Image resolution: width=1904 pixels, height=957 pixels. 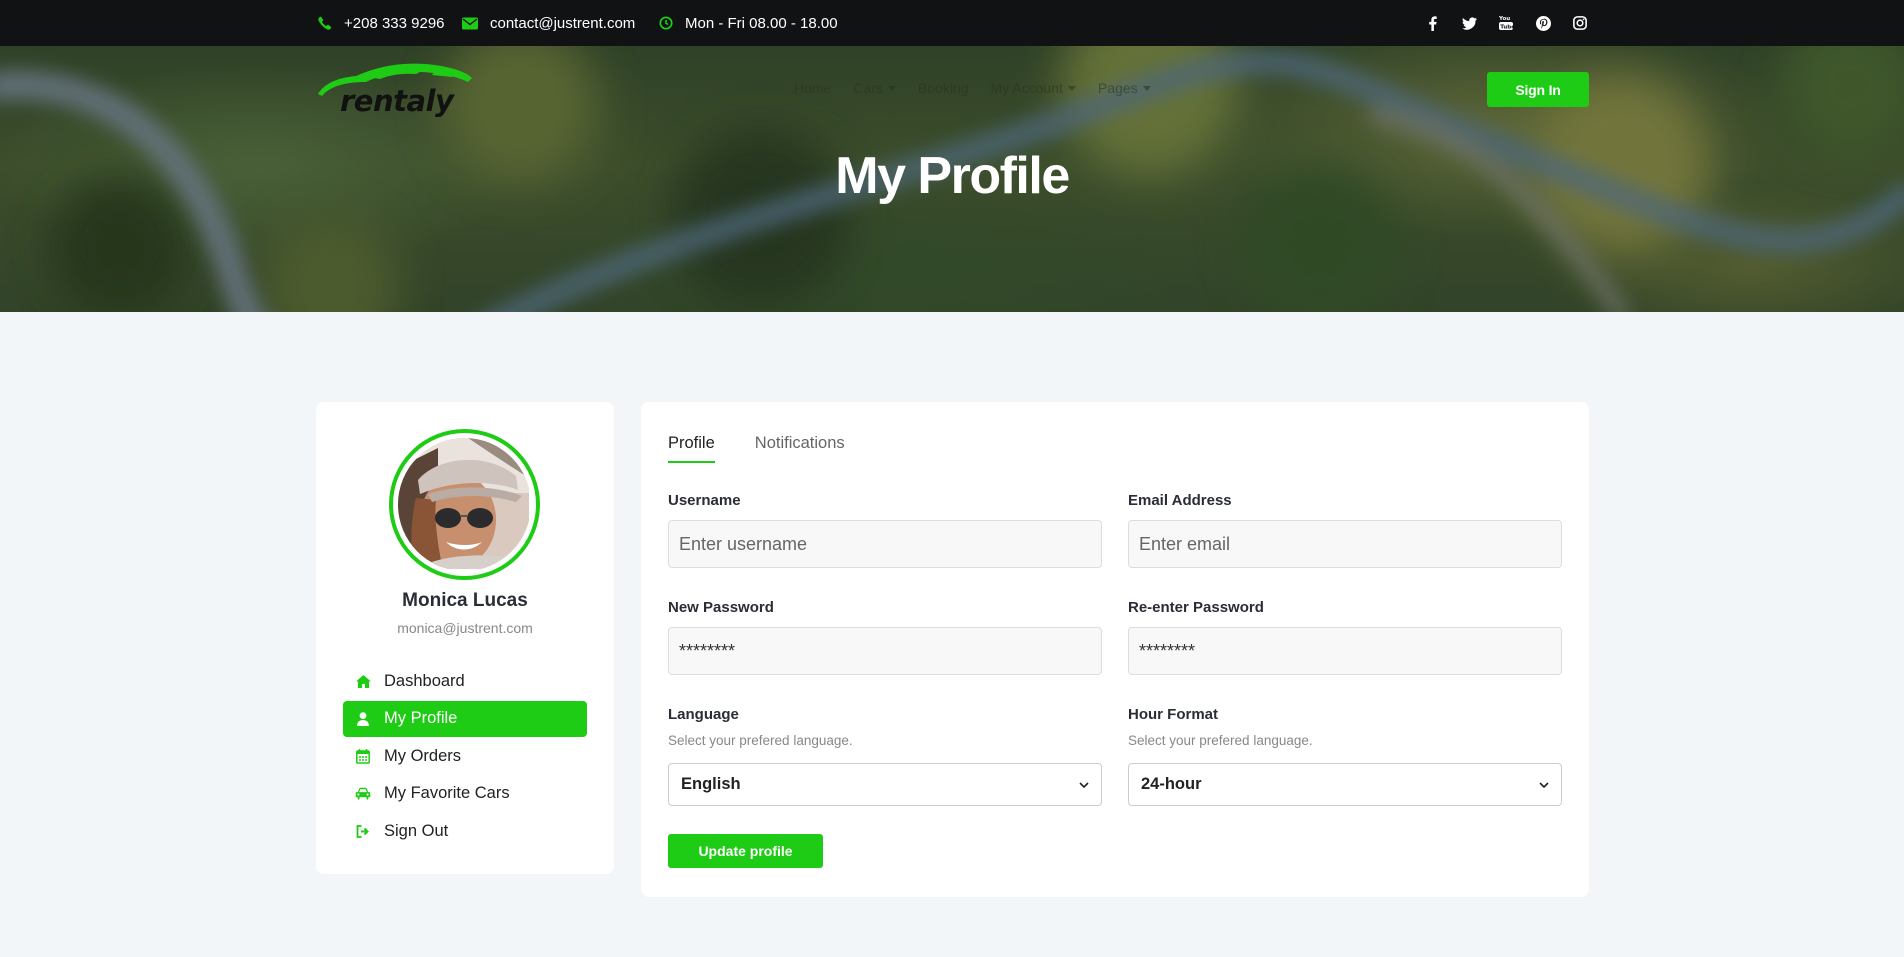 I want to click on twitter-icon, so click(x=1469, y=23).